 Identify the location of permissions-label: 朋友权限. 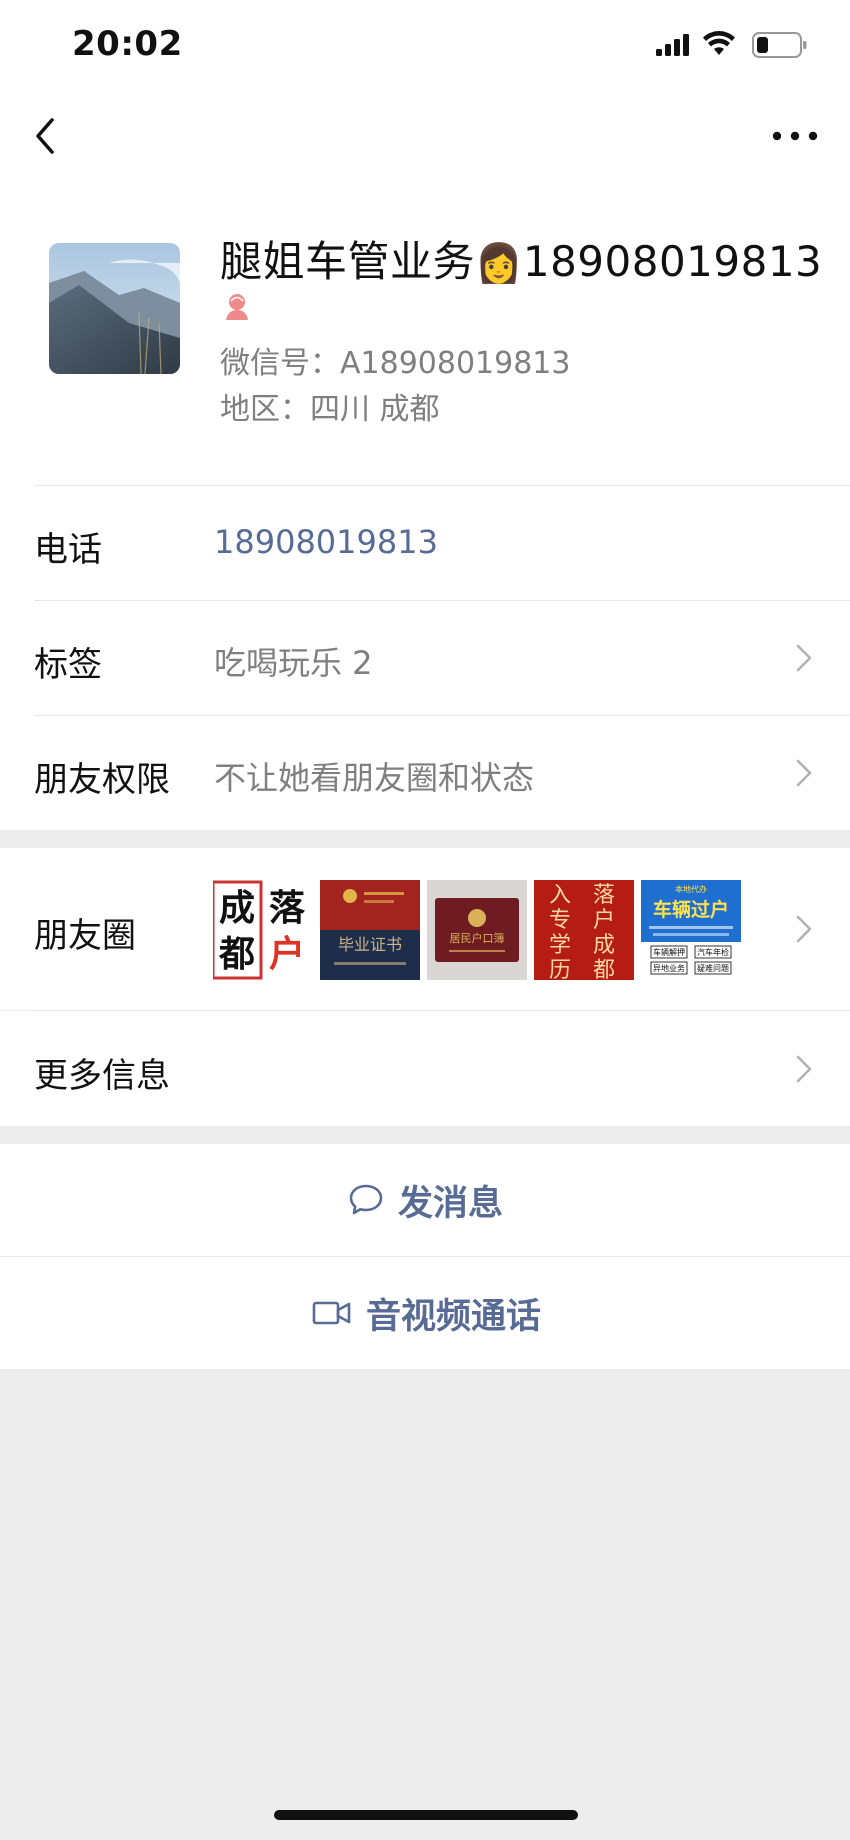
(102, 780).